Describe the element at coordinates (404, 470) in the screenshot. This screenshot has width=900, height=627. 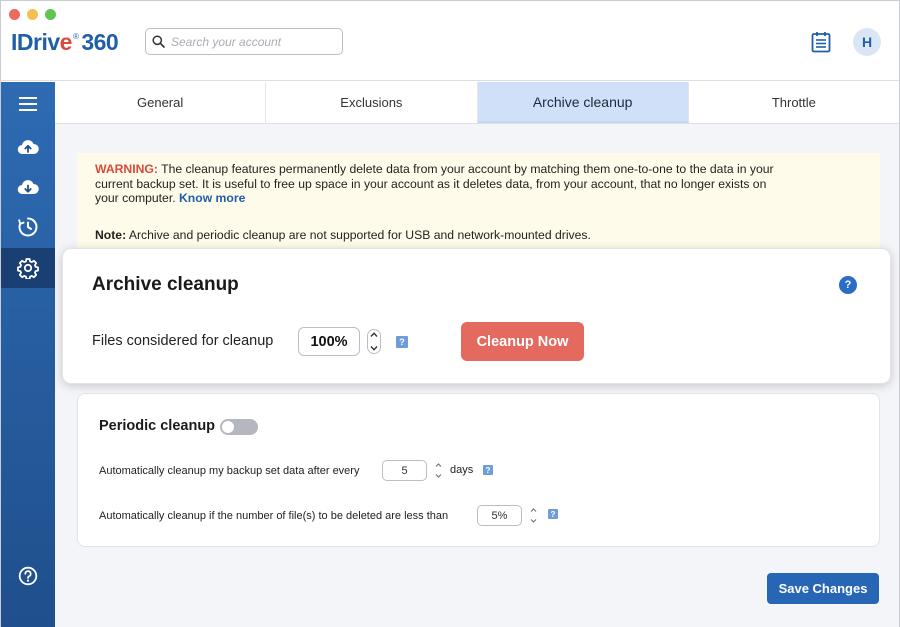
I see `cleanup-interval-input: 5` at that location.